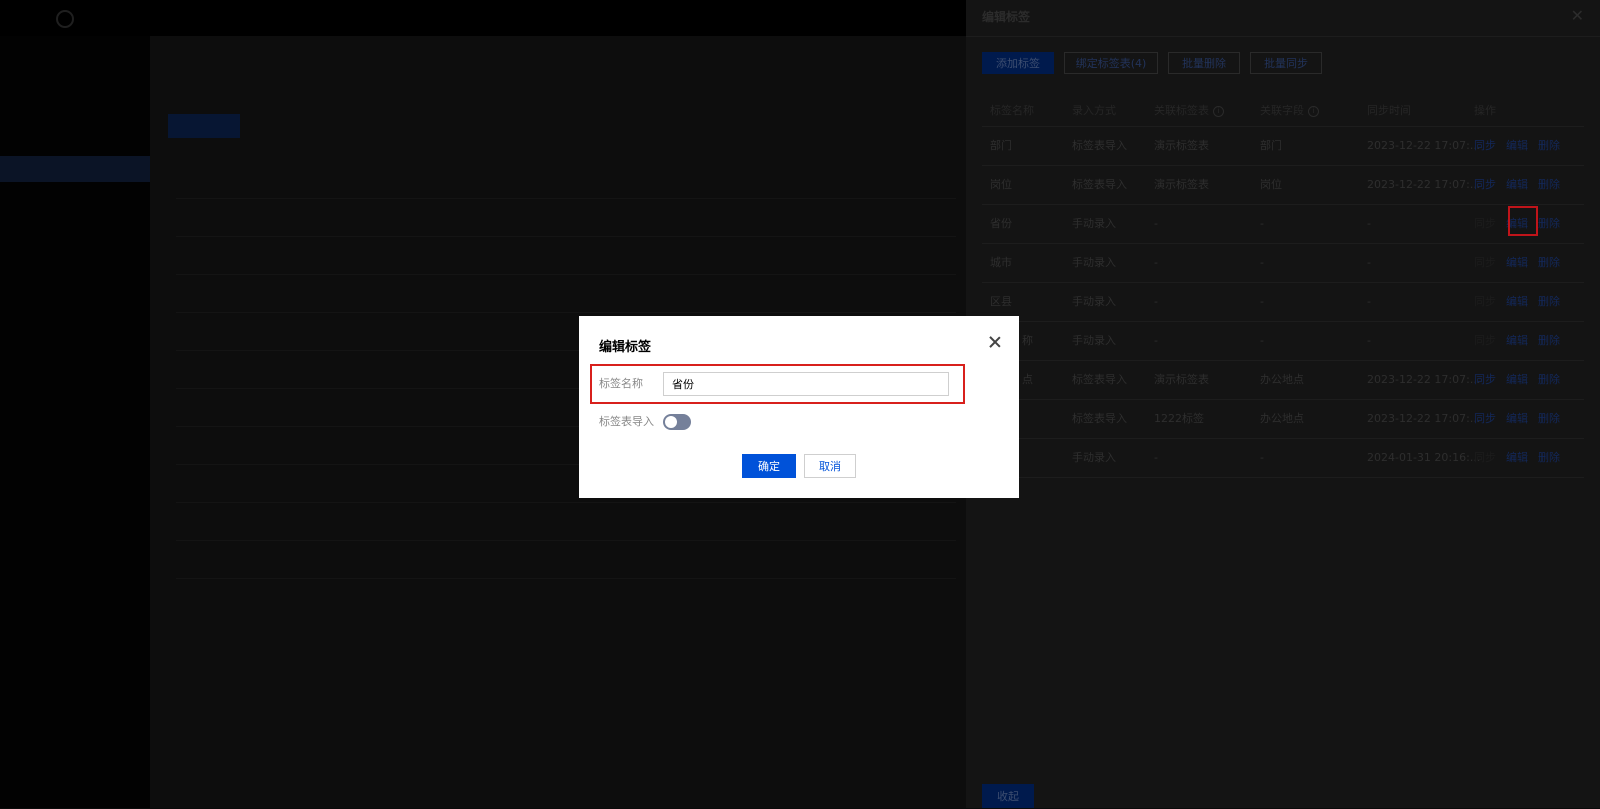 Image resolution: width=1600 pixels, height=809 pixels. Describe the element at coordinates (1111, 63) in the screenshot. I see `bind-tag-table-button: 绑定标签表(4)` at that location.